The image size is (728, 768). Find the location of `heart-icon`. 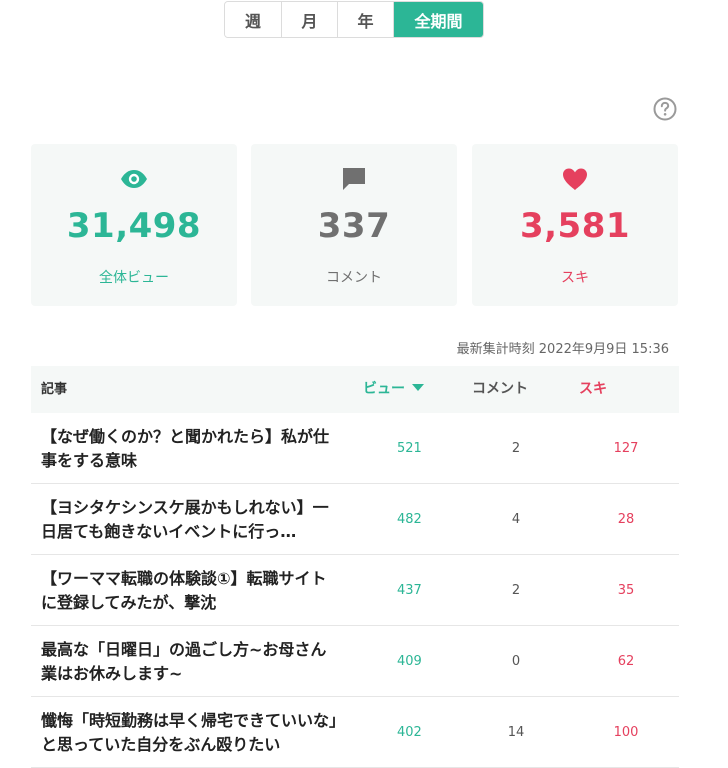

heart-icon is located at coordinates (575, 179).